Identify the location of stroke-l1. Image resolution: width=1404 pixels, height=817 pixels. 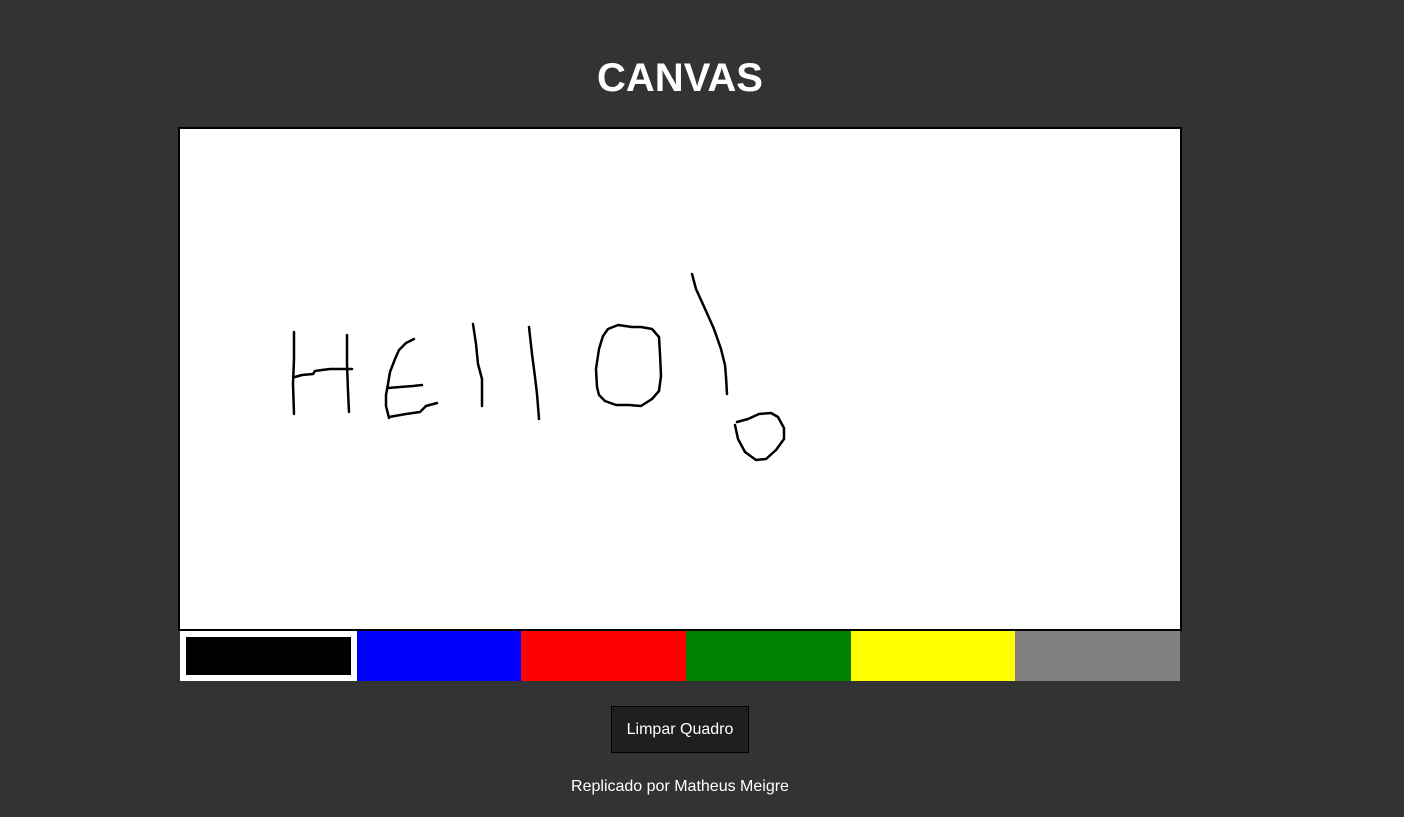
(477, 365).